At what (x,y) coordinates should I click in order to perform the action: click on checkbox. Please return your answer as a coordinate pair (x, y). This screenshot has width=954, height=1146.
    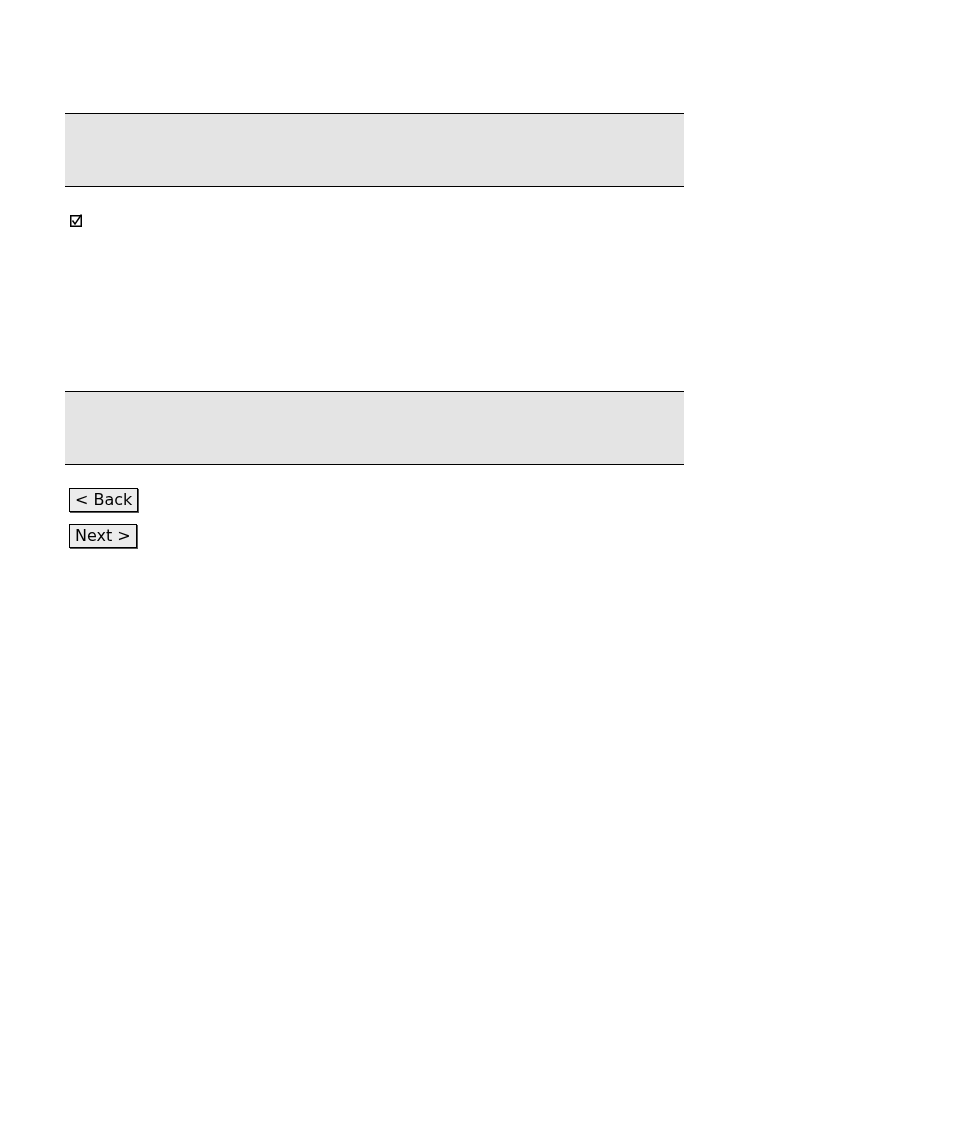
    Looking at the image, I should click on (76, 220).